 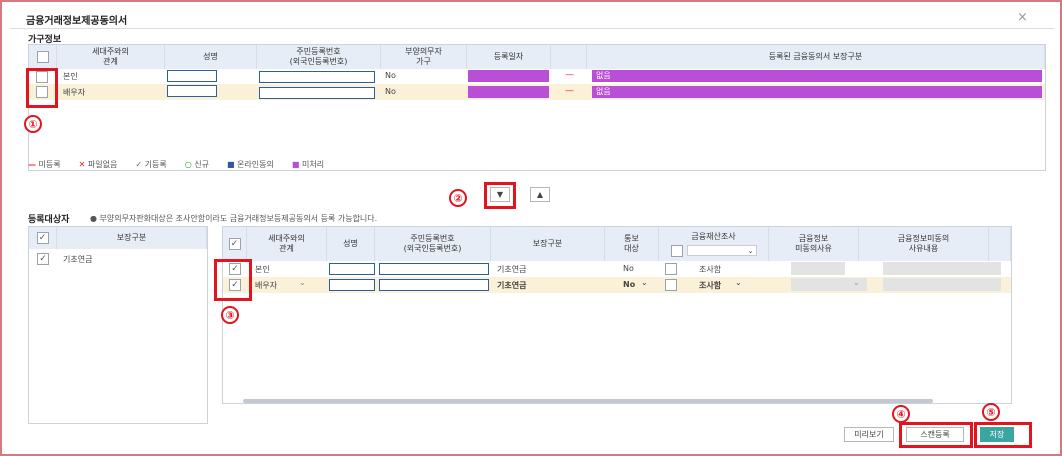 I want to click on family-header-status: 등록된 금융동의서 보장구분, so click(x=816, y=57).